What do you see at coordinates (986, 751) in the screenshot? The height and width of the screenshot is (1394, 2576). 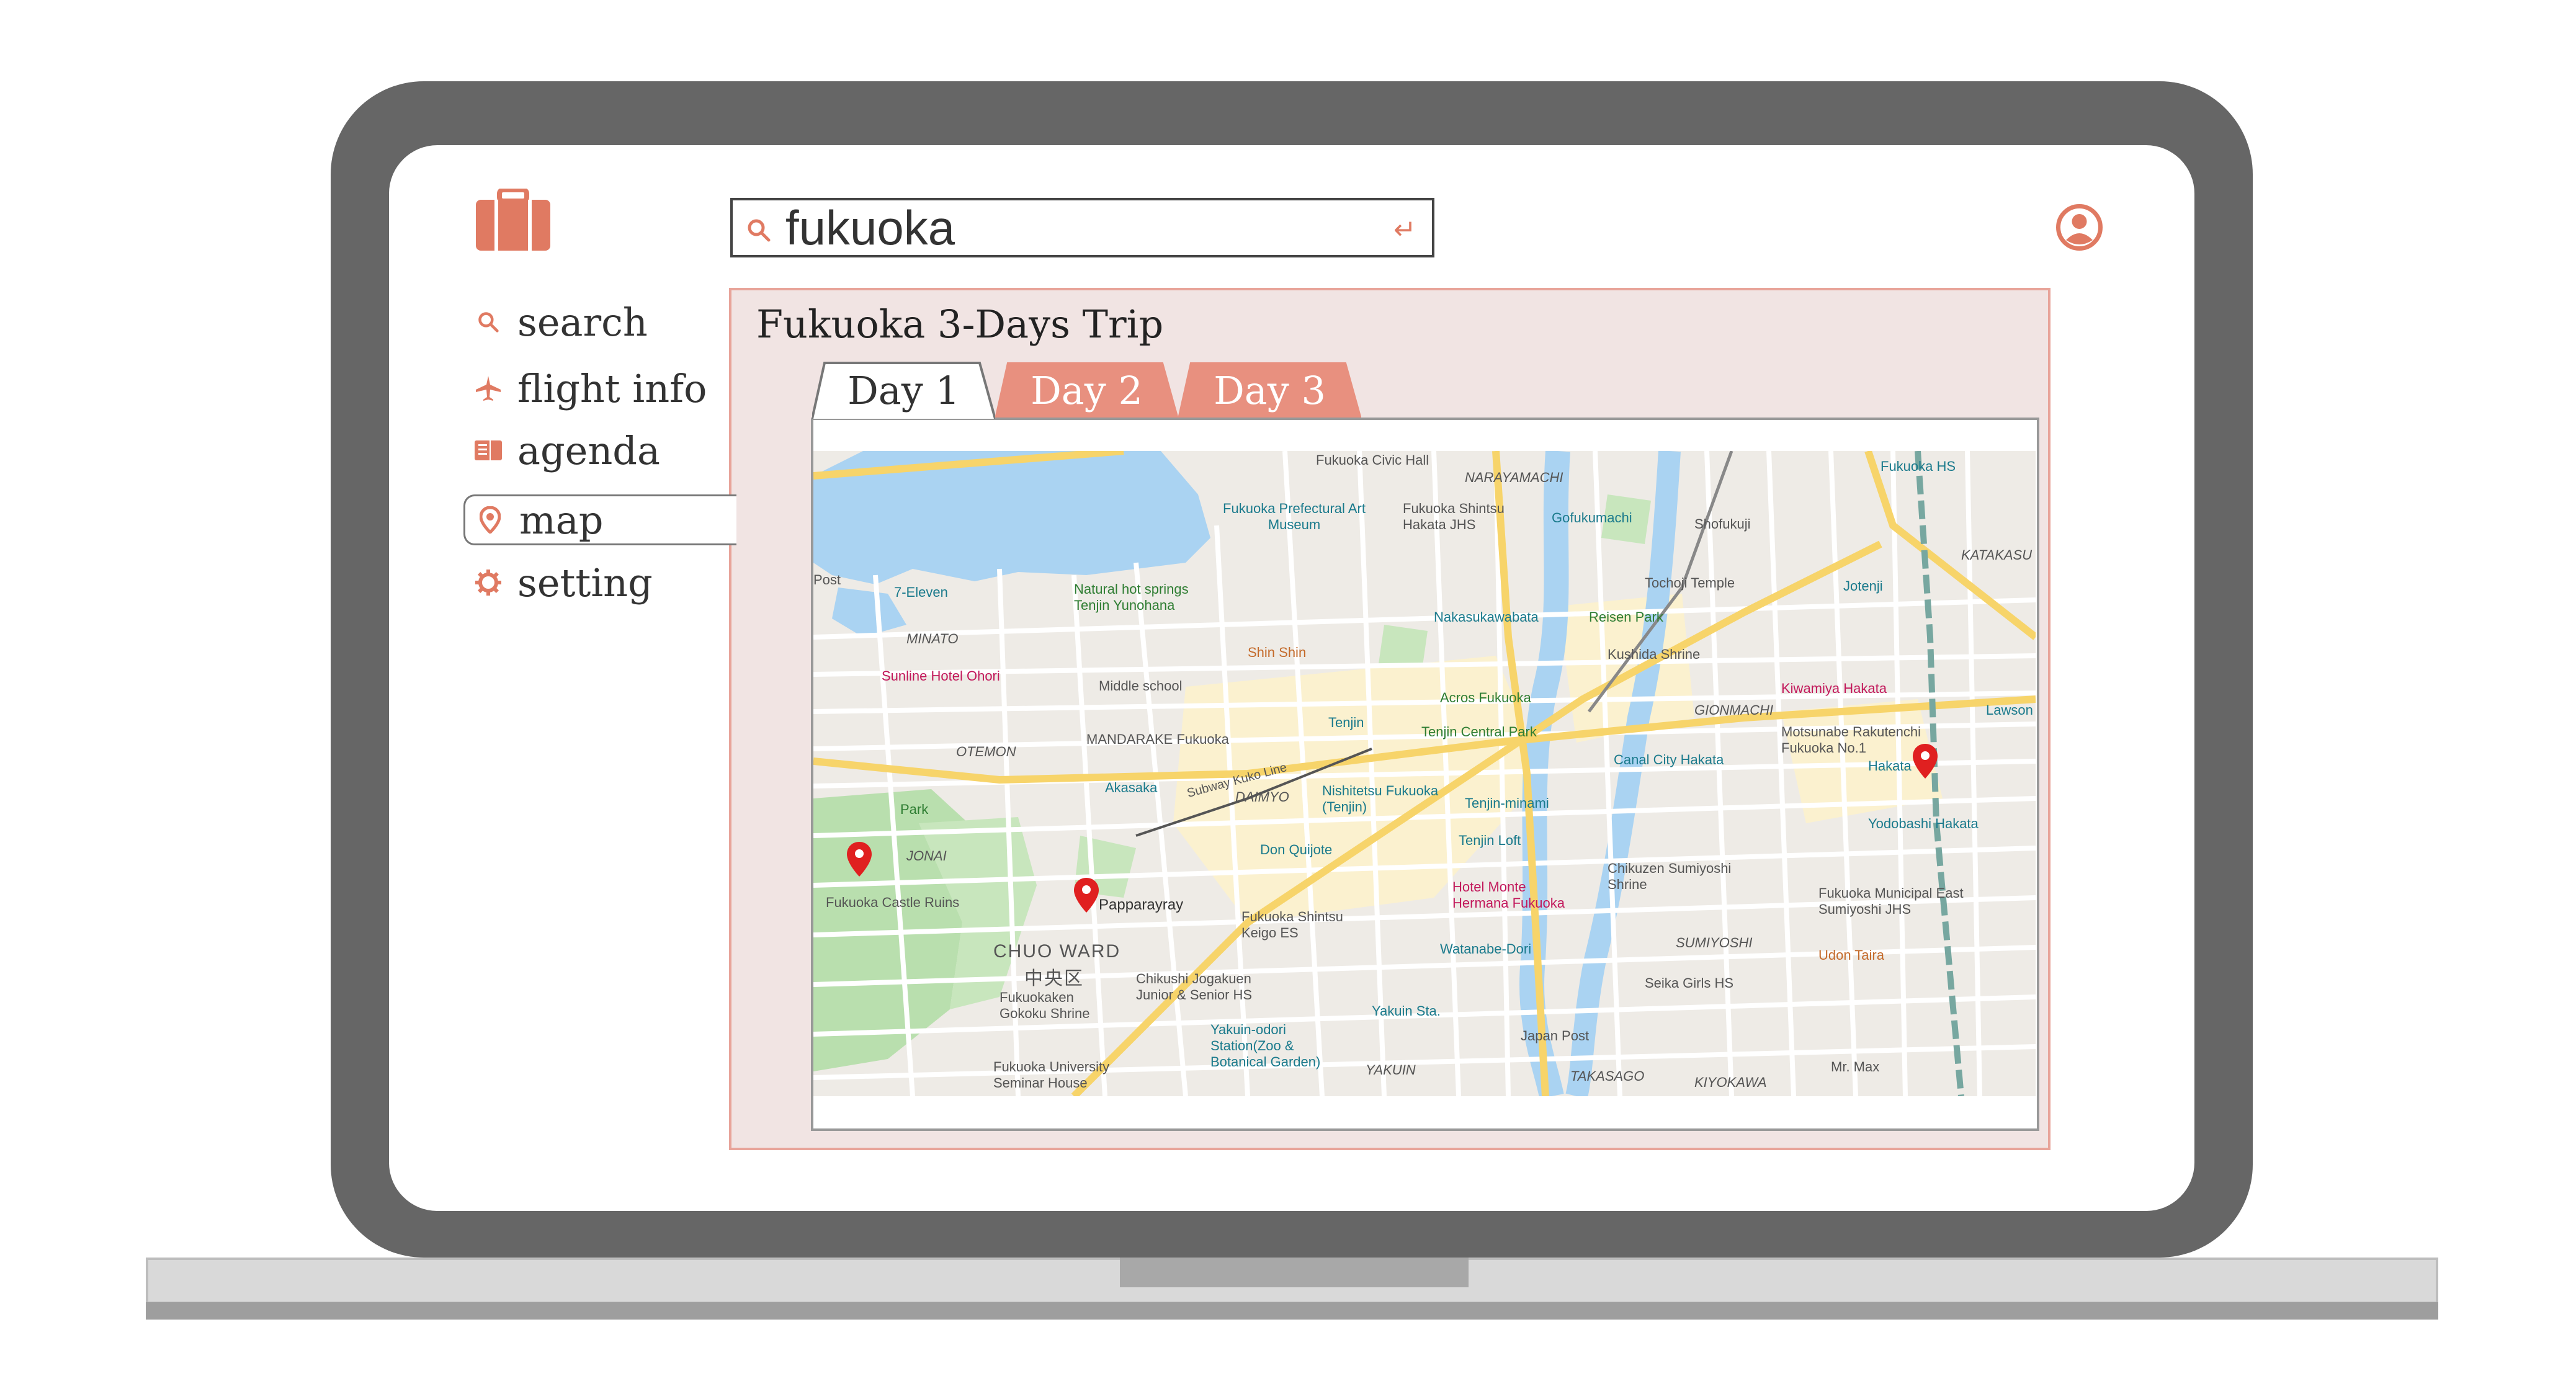 I see `map-label: OTEMON` at bounding box center [986, 751].